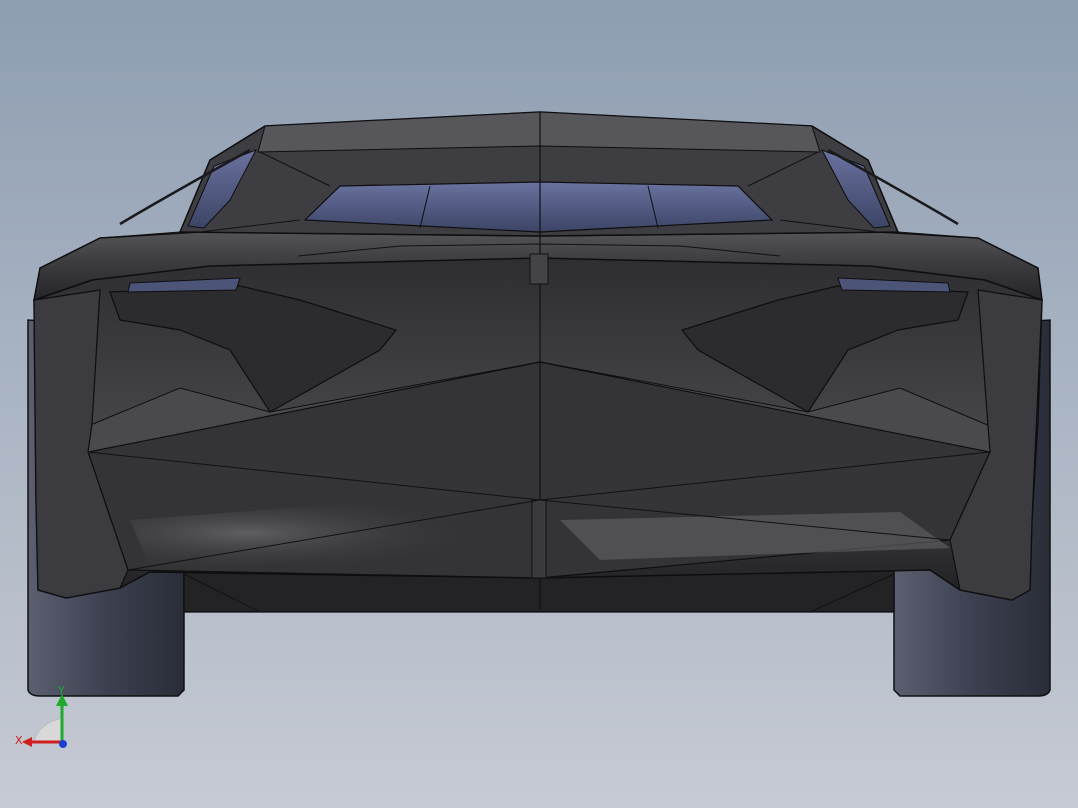 The width and height of the screenshot is (1078, 808). Describe the element at coordinates (63, 744) in the screenshot. I see `z-axis-dot` at that location.